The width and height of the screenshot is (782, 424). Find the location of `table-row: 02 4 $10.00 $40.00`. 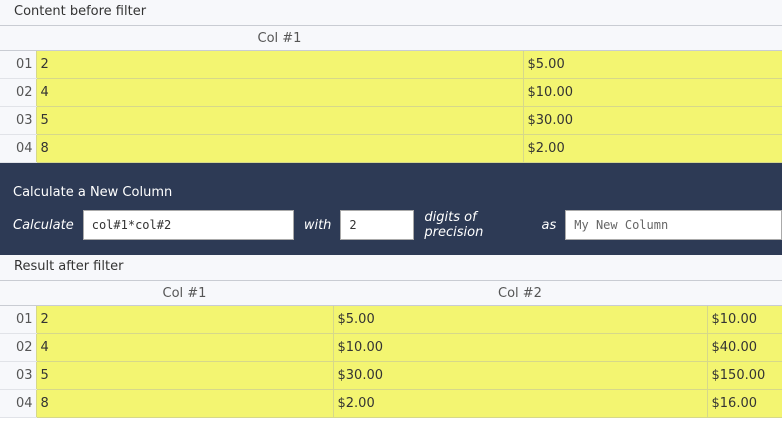

table-row: 02 4 $10.00 $40.00 is located at coordinates (391, 347).